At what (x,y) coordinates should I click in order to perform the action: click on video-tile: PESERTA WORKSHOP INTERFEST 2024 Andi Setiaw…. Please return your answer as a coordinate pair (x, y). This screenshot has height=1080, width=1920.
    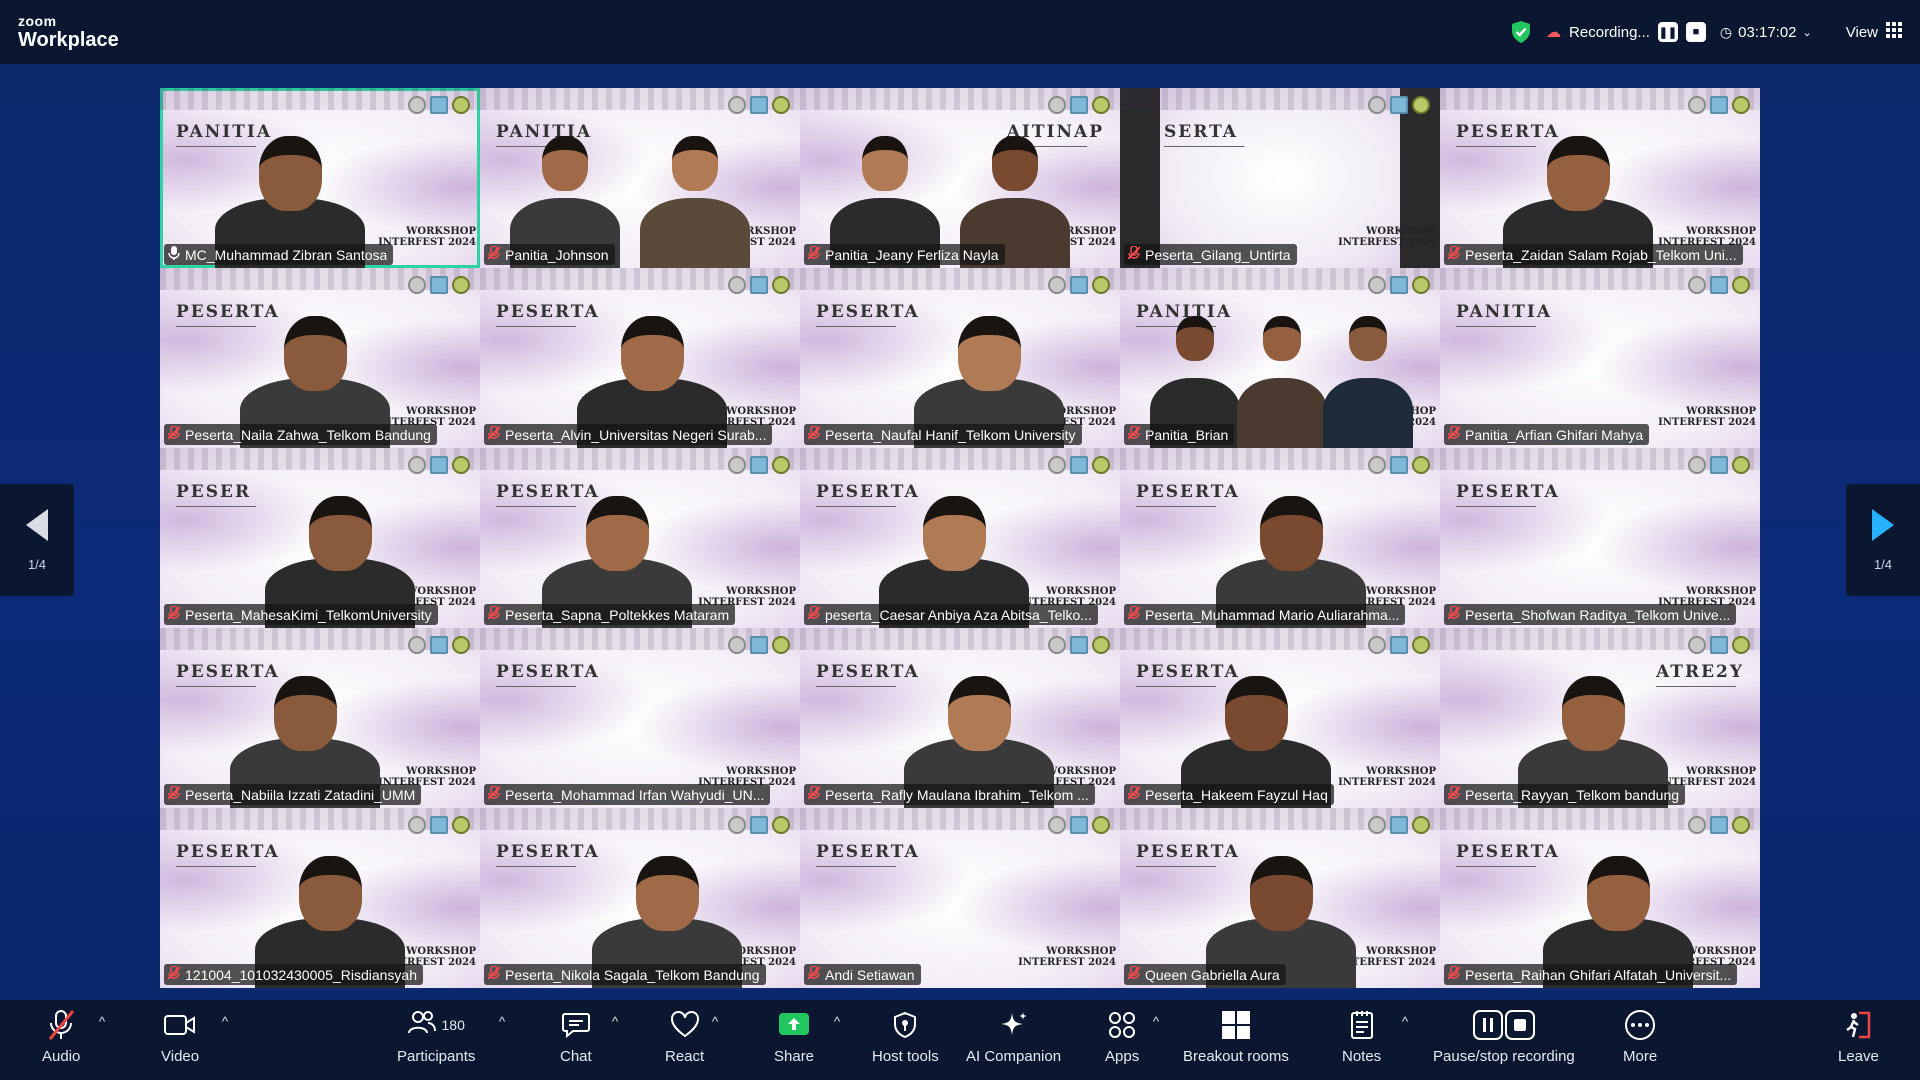
    Looking at the image, I should click on (960, 898).